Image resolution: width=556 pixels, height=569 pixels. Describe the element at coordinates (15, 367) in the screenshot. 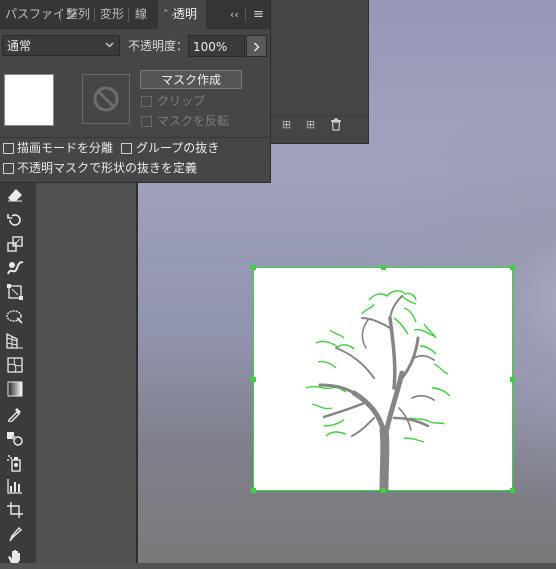

I see `mesh-icon` at that location.